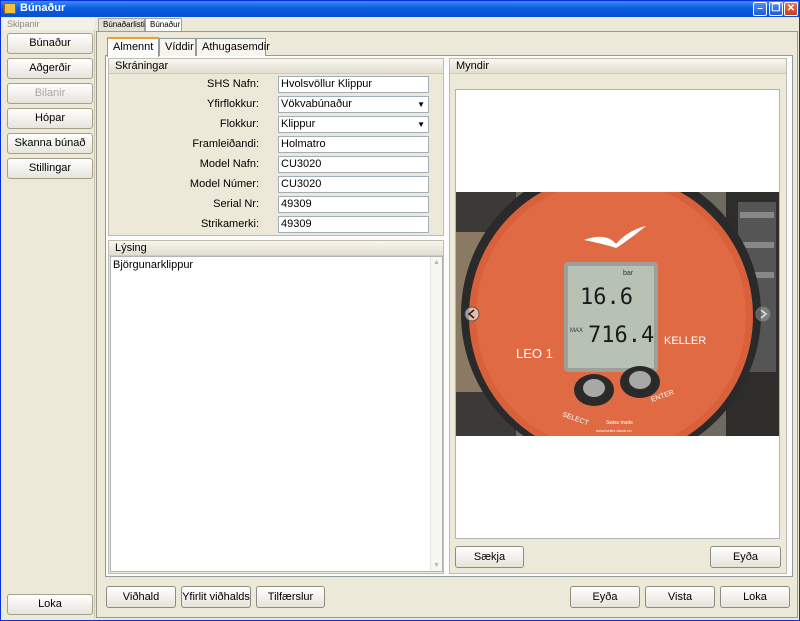 This screenshot has height=621, width=800. What do you see at coordinates (229, 164) in the screenshot?
I see `model-name-label: Model Nafn:` at bounding box center [229, 164].